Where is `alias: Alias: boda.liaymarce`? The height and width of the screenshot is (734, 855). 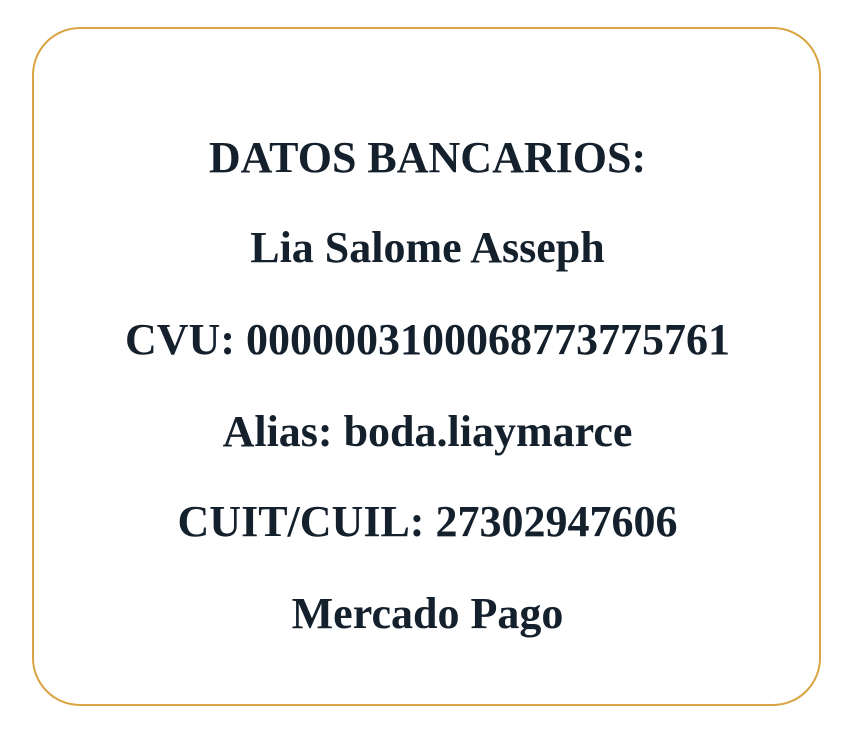 alias: Alias: boda.liaymarce is located at coordinates (427, 431).